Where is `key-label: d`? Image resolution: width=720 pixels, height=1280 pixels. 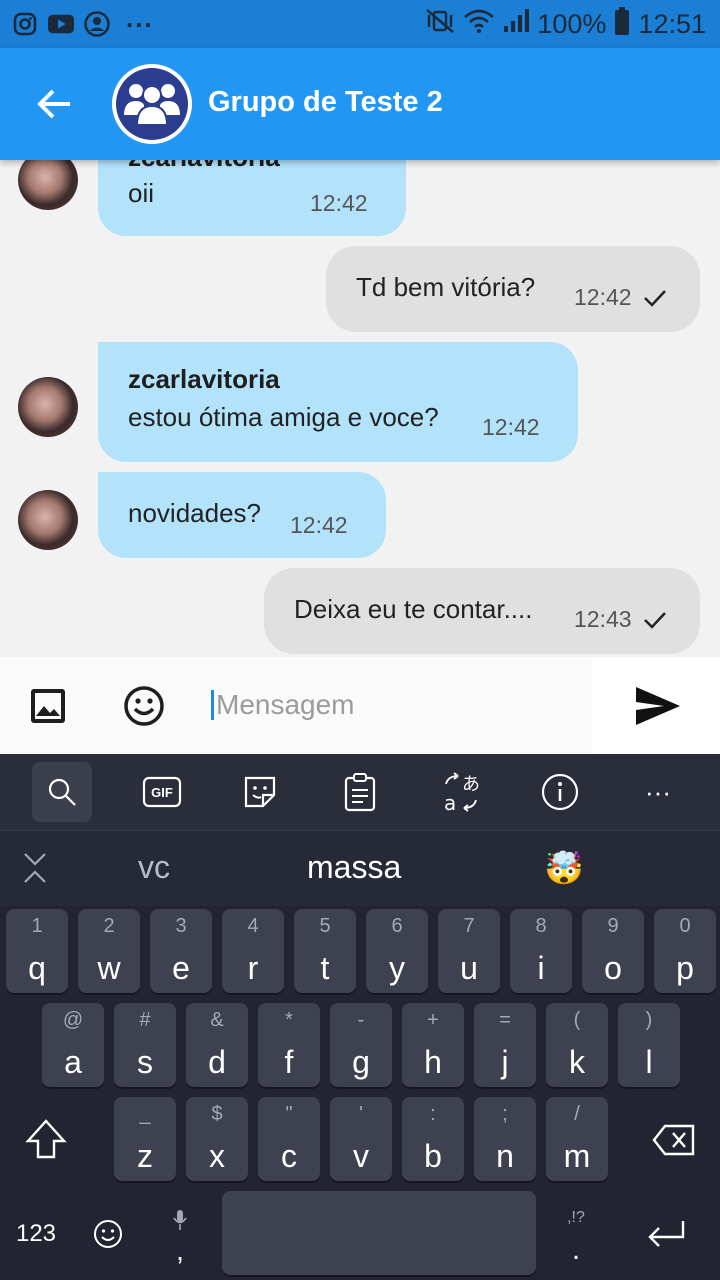
key-label: d is located at coordinates (217, 1062).